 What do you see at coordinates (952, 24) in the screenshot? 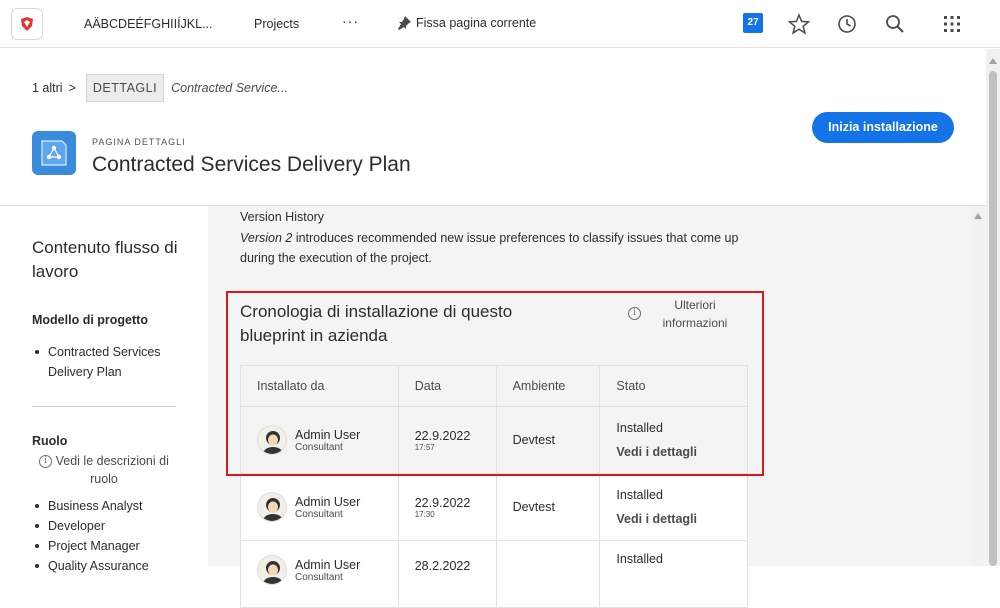
I see `apps-grid-icon` at bounding box center [952, 24].